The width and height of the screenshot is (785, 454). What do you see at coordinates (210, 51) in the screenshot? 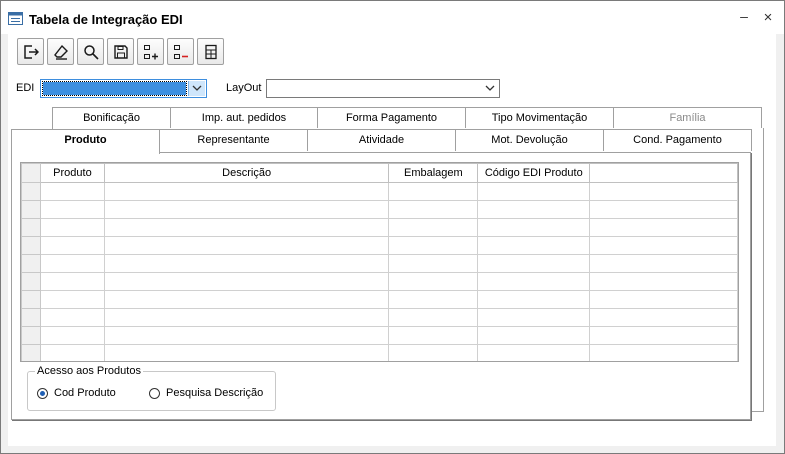
I see `calculator-button` at bounding box center [210, 51].